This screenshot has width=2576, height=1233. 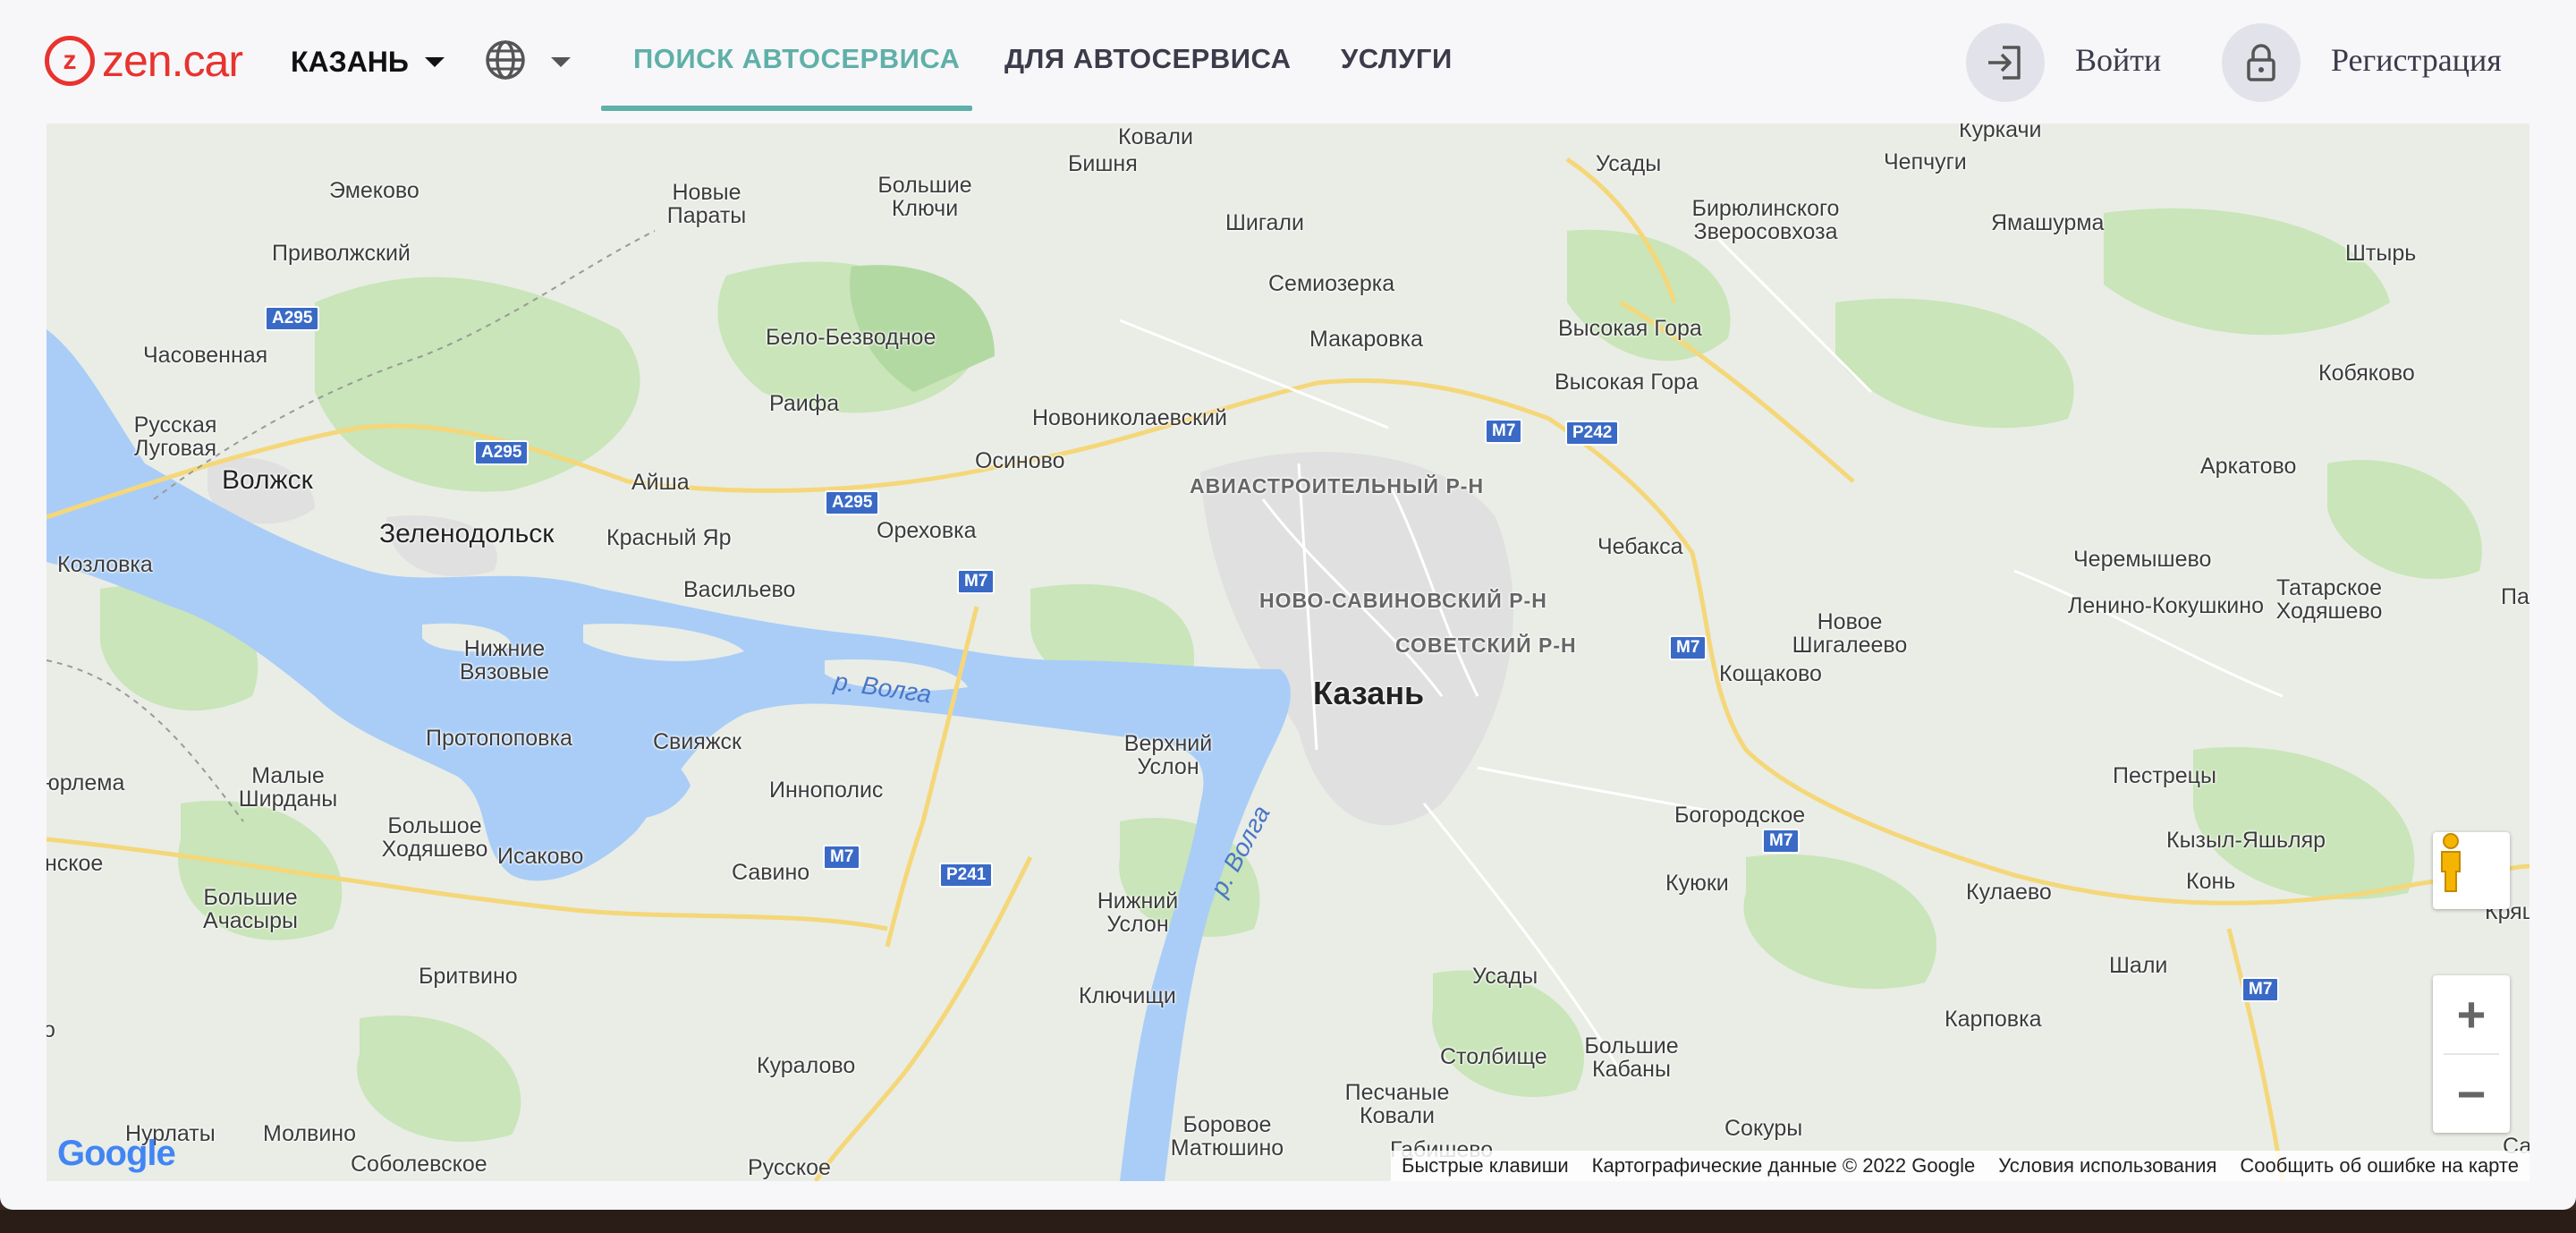 What do you see at coordinates (1227, 1136) in the screenshot?
I see `map-label: Боровое Матюшино` at bounding box center [1227, 1136].